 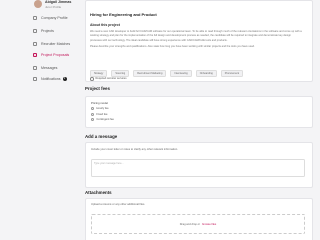 What do you see at coordinates (35, 55) in the screenshot?
I see `document-icon` at bounding box center [35, 55].